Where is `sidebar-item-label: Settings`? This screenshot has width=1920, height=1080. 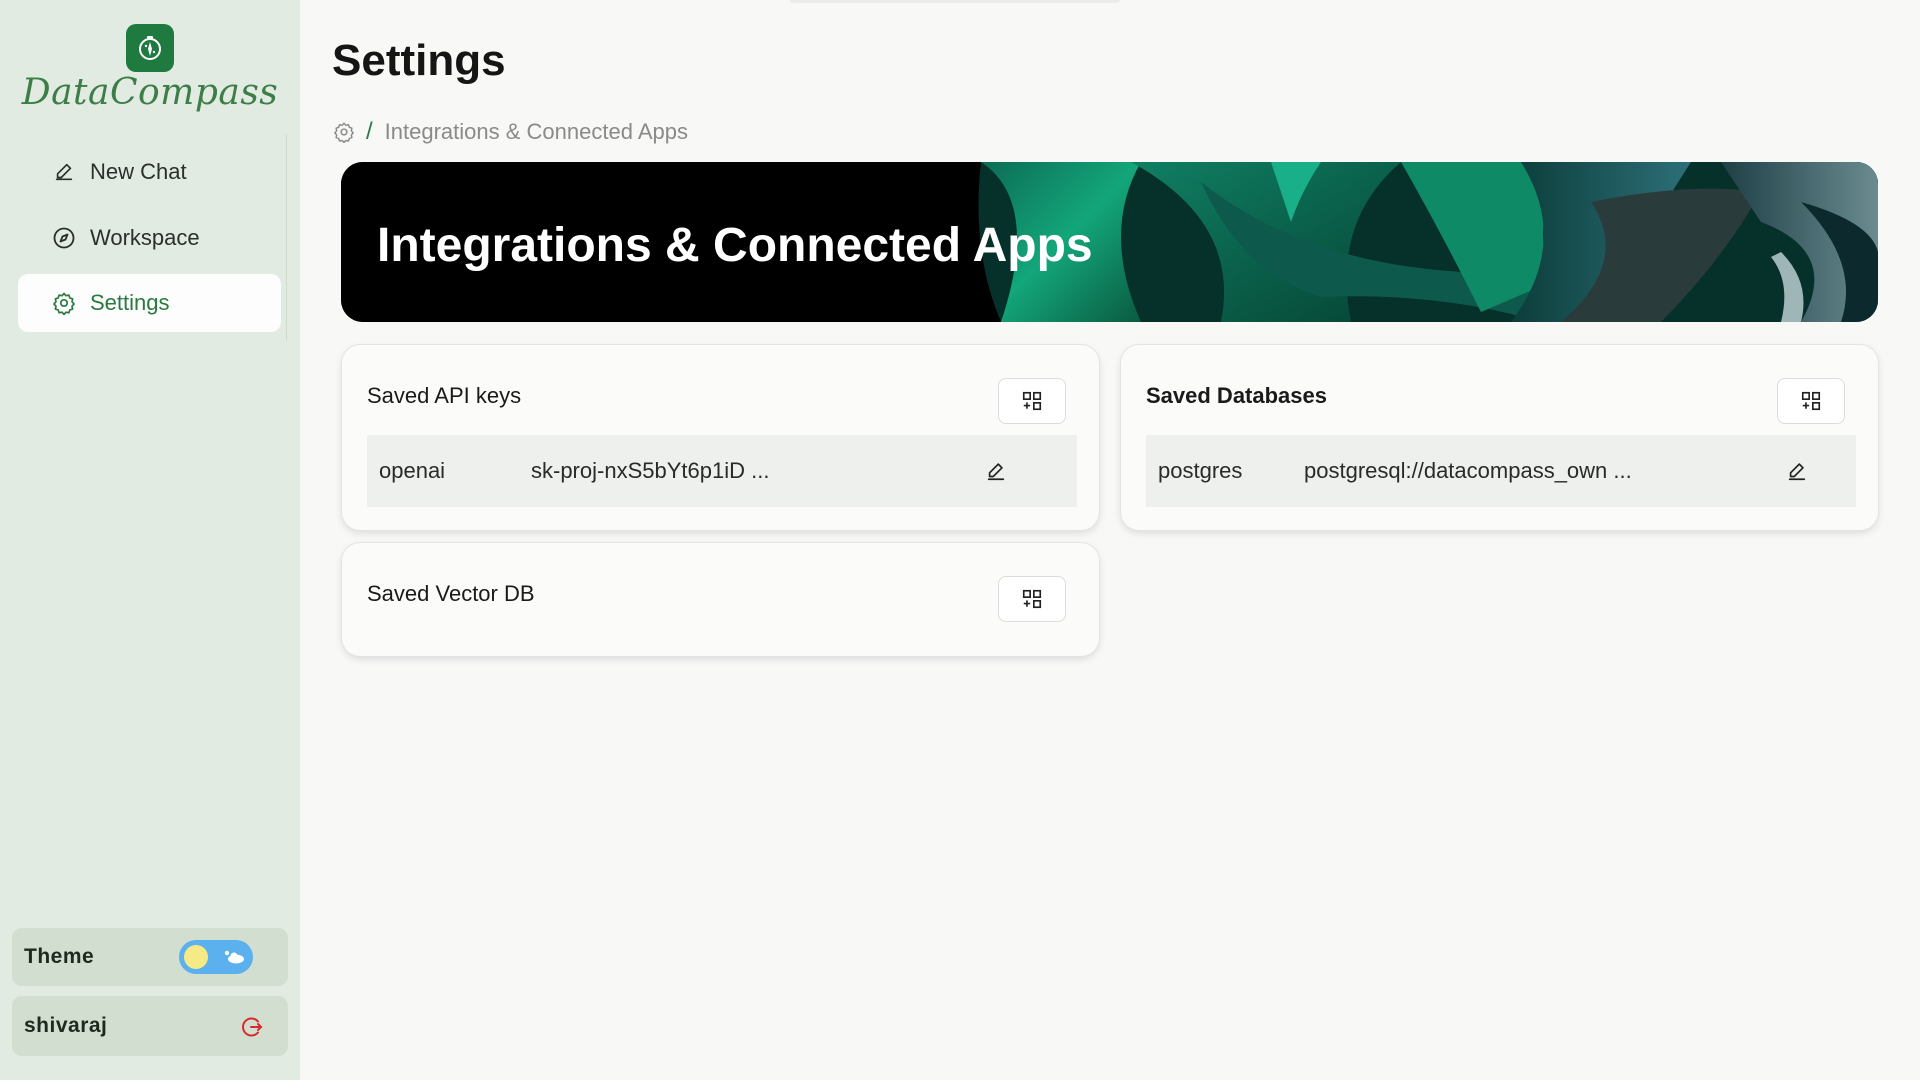 sidebar-item-label: Settings is located at coordinates (130, 302).